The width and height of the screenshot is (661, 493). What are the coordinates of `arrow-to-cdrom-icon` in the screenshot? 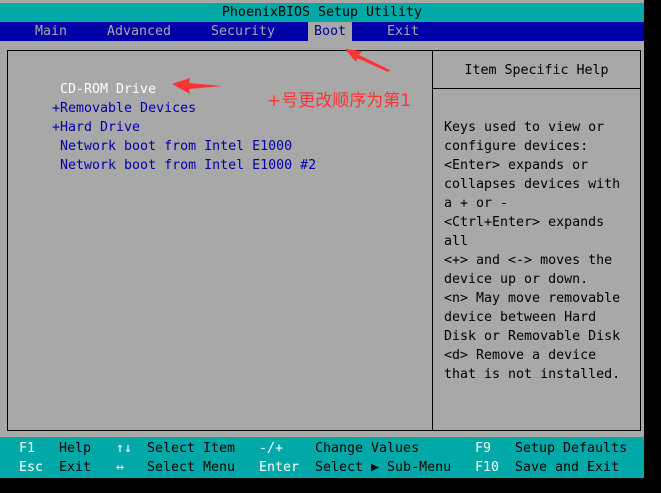 It's located at (197, 86).